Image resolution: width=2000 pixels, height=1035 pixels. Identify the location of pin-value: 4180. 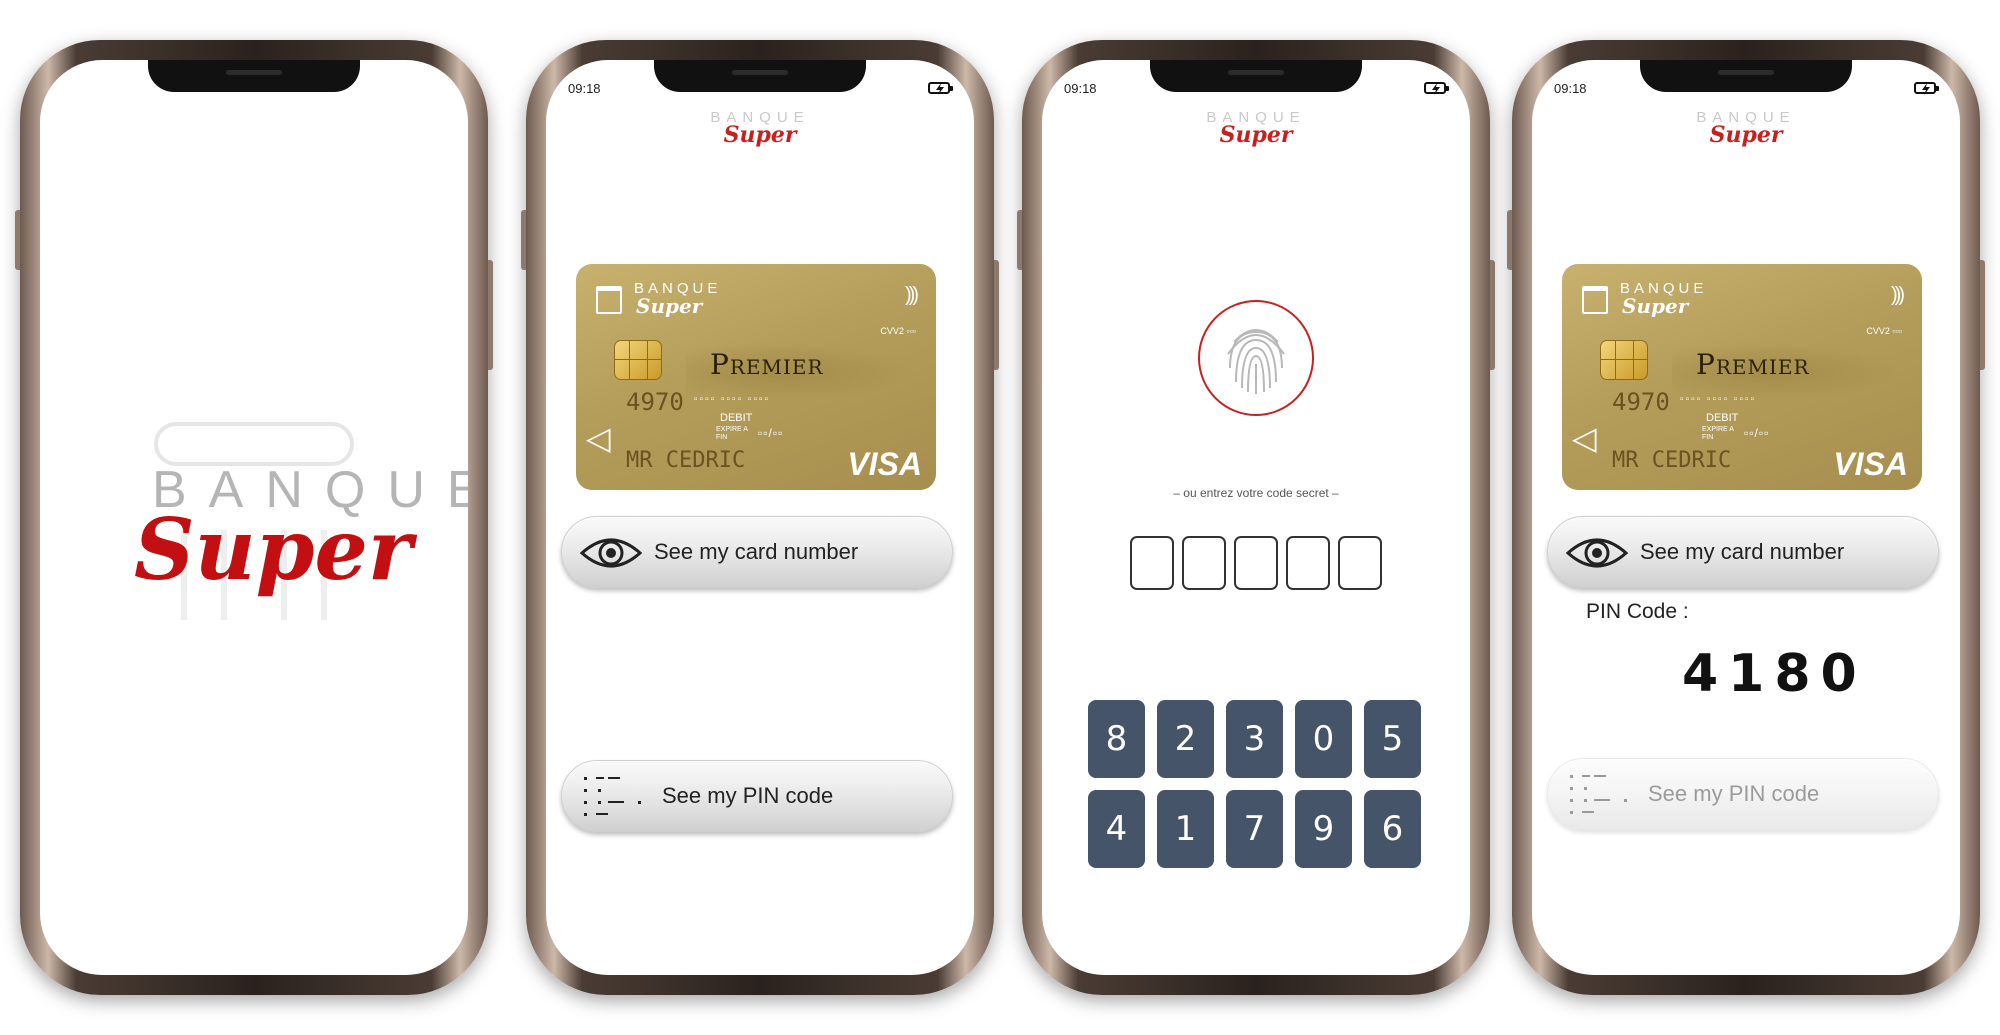
(1774, 674).